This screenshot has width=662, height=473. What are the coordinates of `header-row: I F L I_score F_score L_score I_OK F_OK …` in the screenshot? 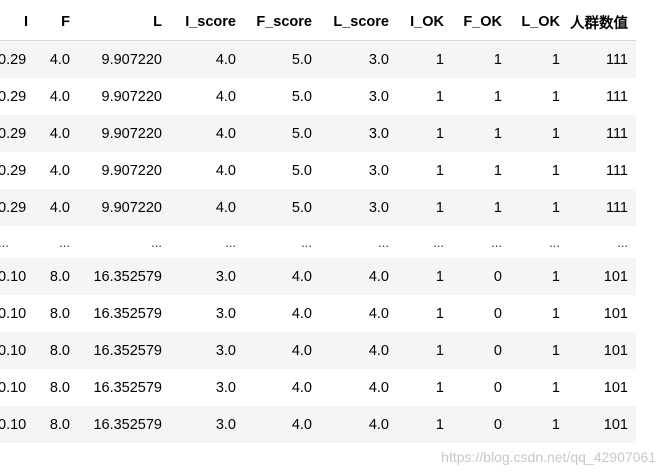 It's located at (318, 22).